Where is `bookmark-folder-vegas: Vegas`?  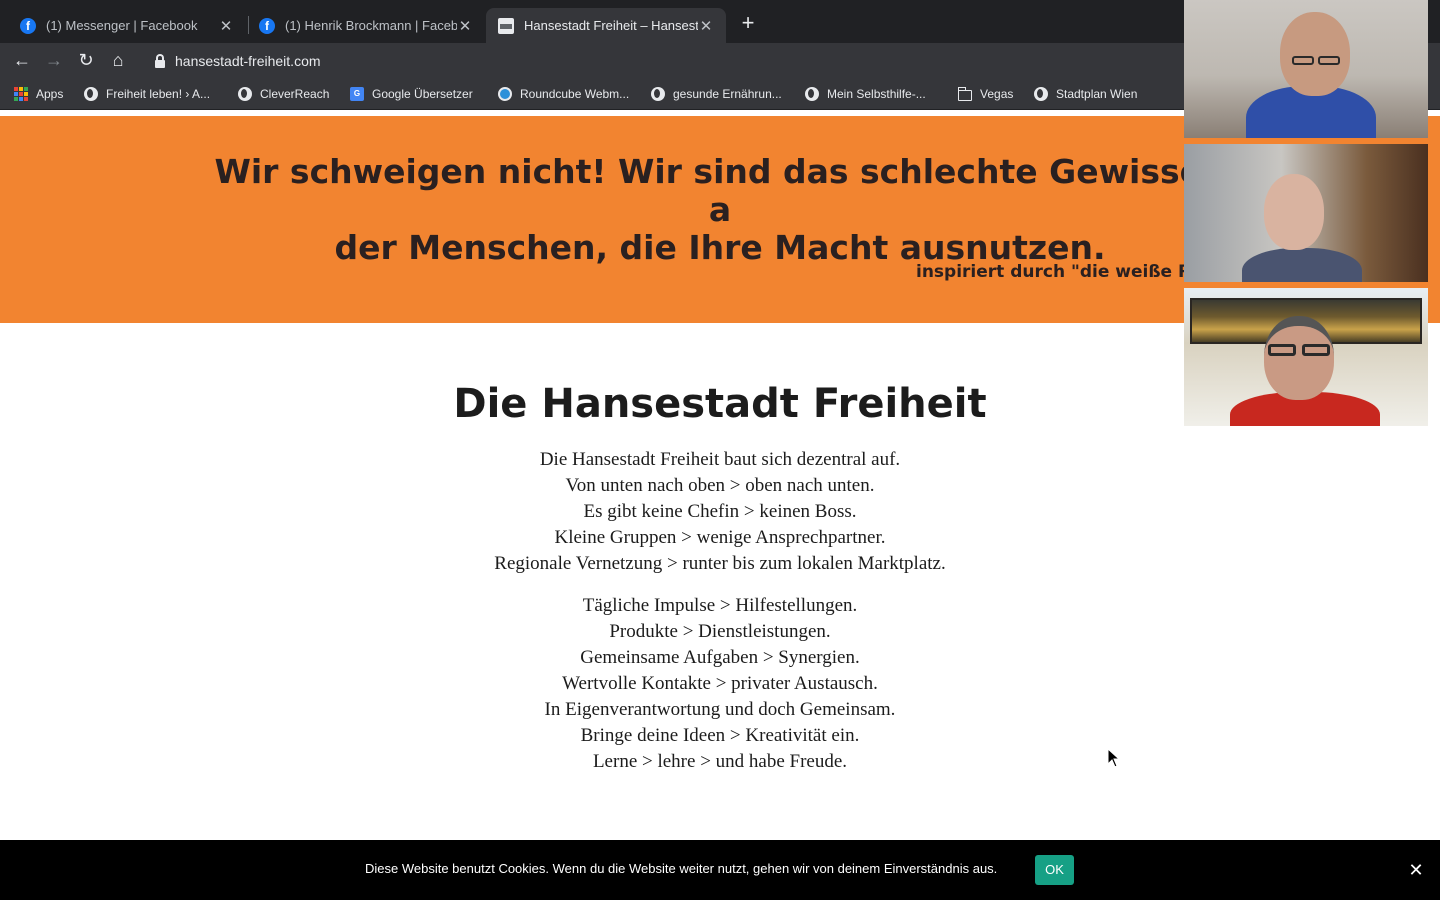 bookmark-folder-vegas: Vegas is located at coordinates (985, 94).